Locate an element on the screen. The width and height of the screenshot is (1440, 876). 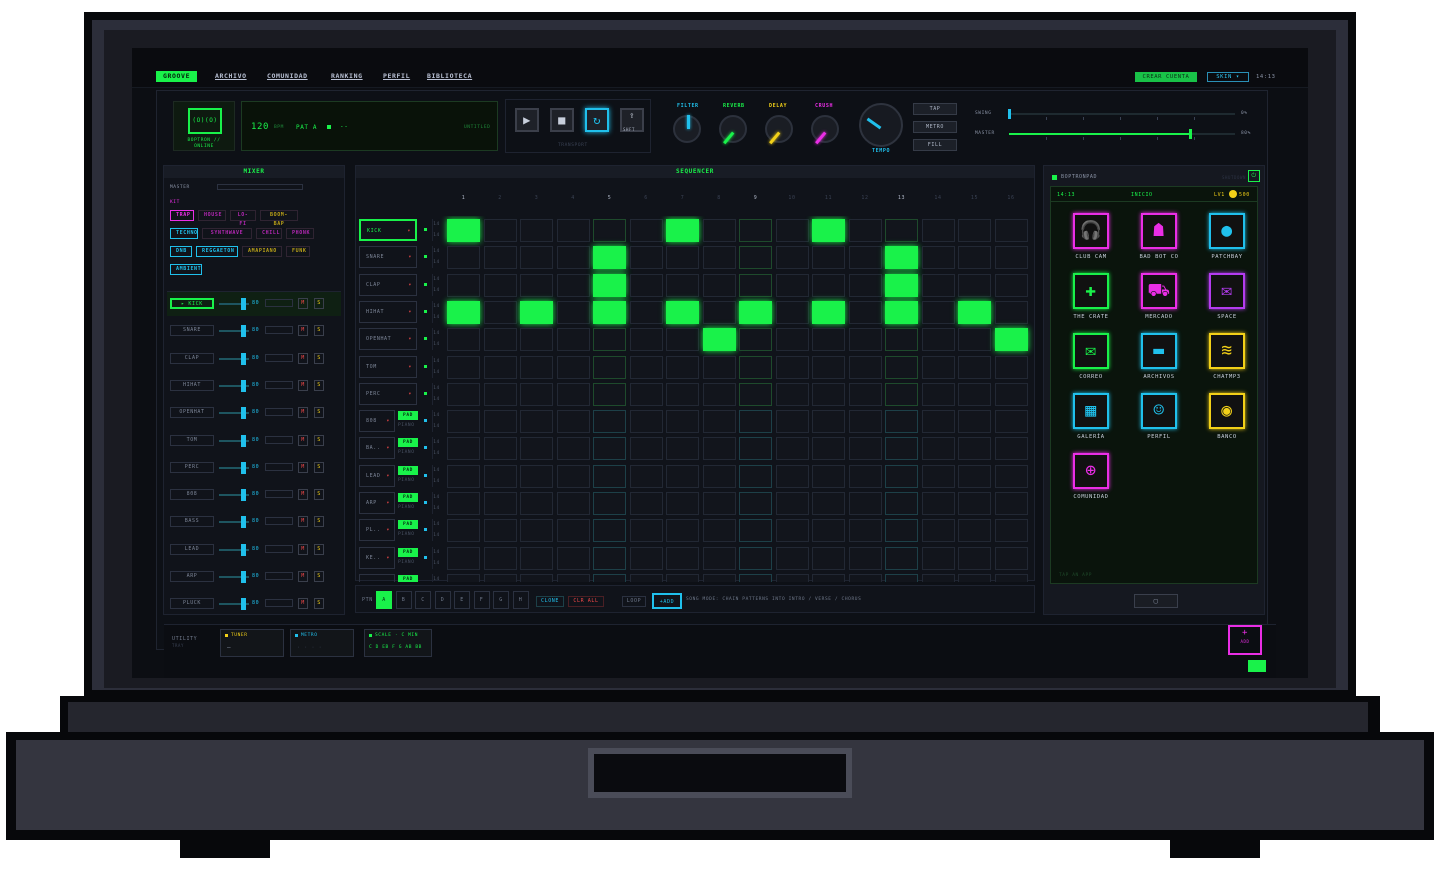
reverb-knob is located at coordinates (733, 130).